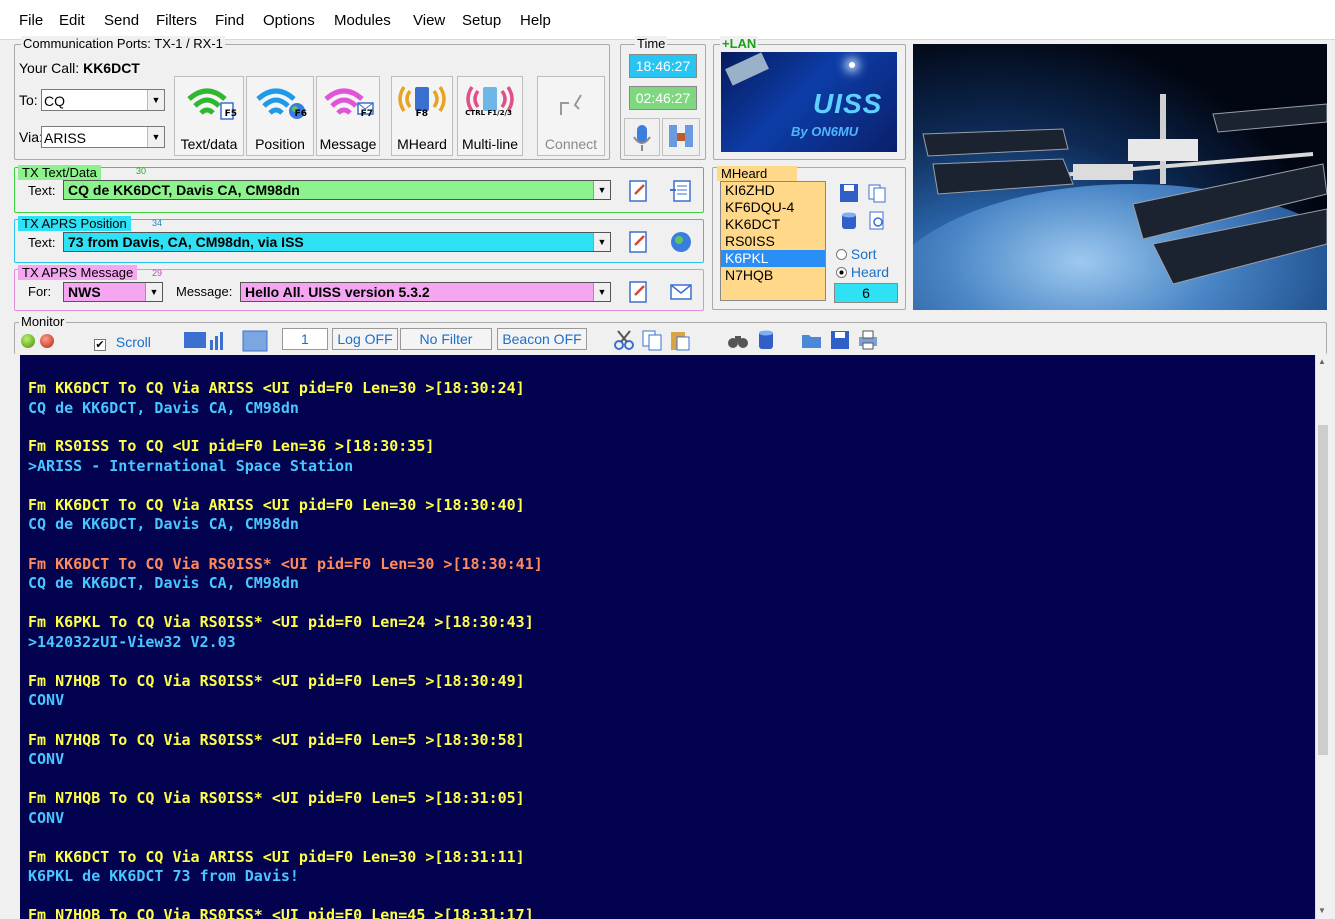 The height and width of the screenshot is (919, 1335). What do you see at coordinates (31, 20) in the screenshot?
I see `menu-file: File` at bounding box center [31, 20].